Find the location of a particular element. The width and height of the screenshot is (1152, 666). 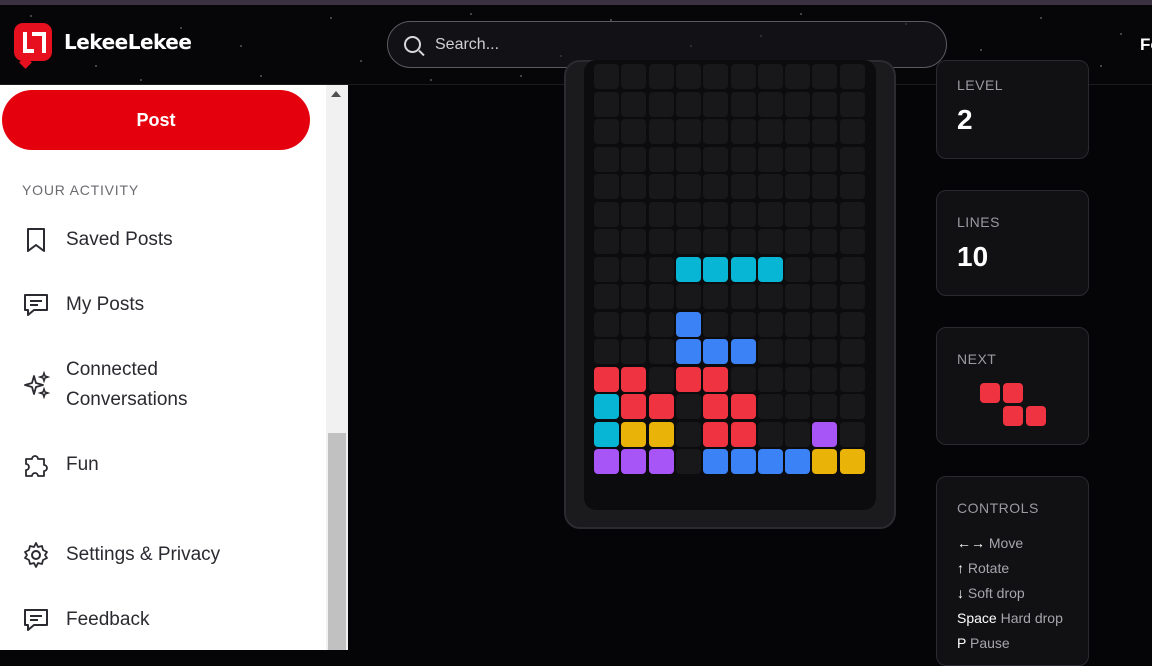

lines-label: LINES is located at coordinates (978, 222).